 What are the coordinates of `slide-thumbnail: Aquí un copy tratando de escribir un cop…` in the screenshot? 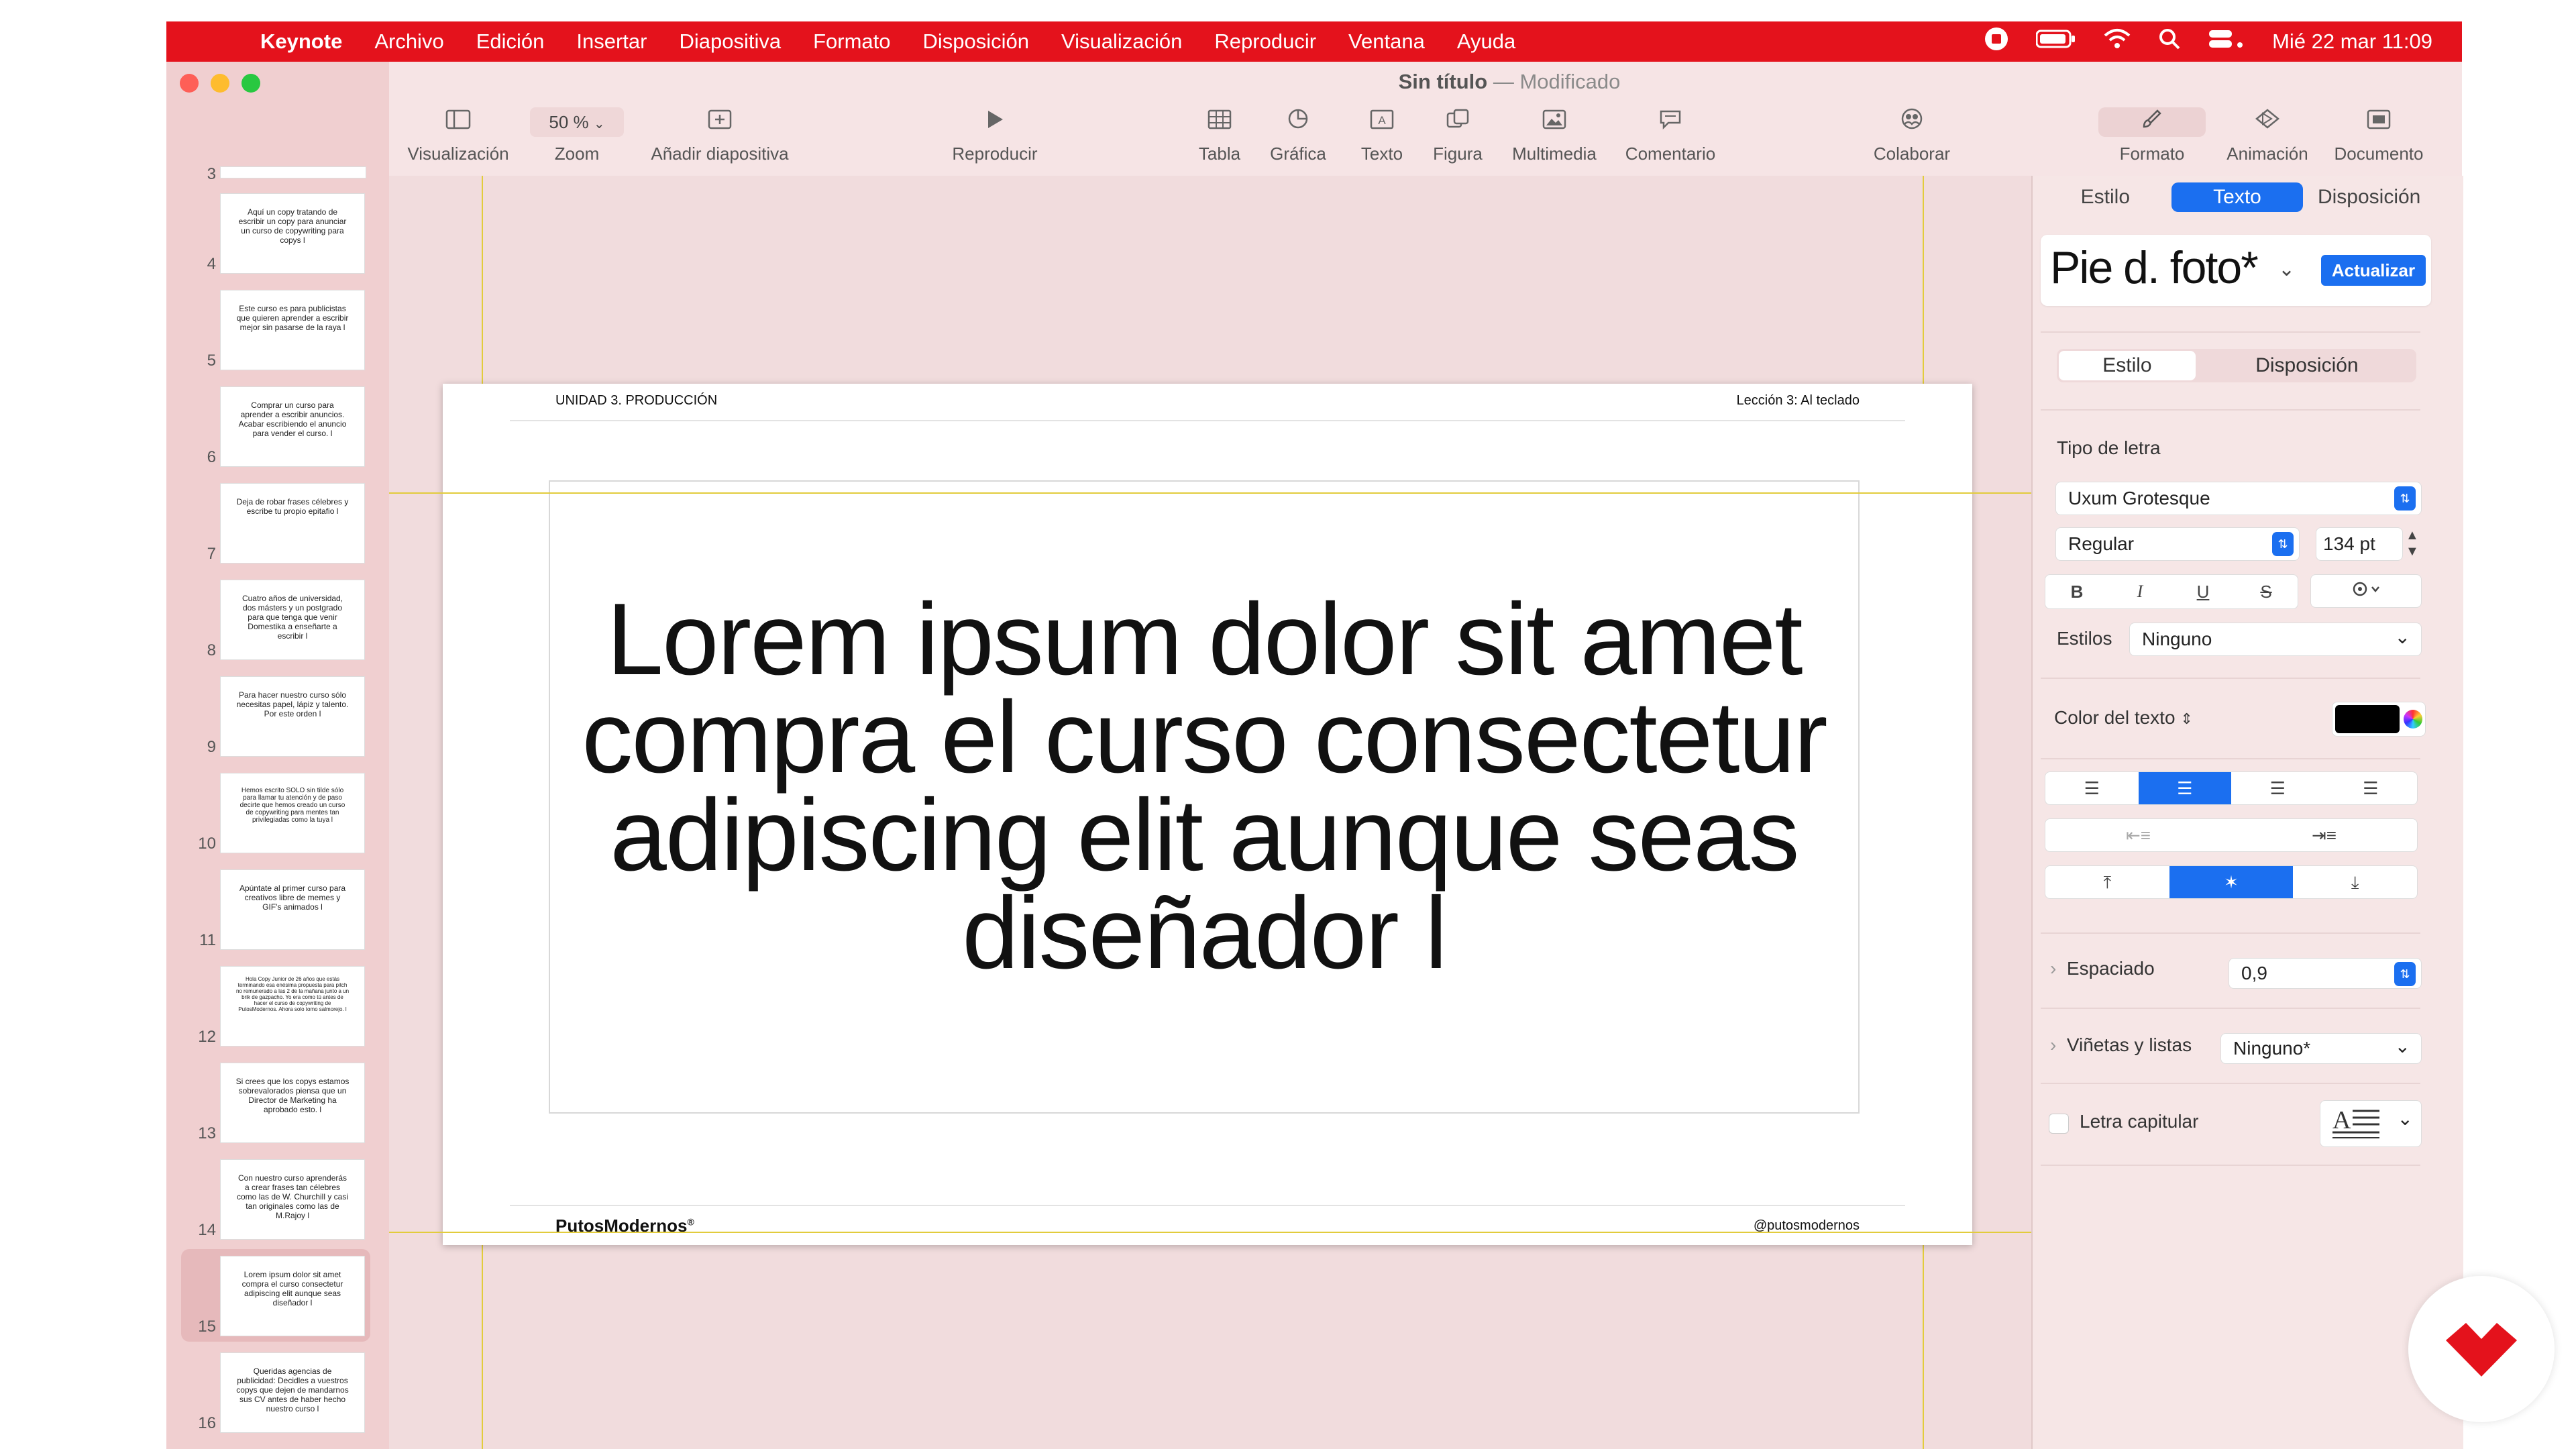 It's located at (292, 233).